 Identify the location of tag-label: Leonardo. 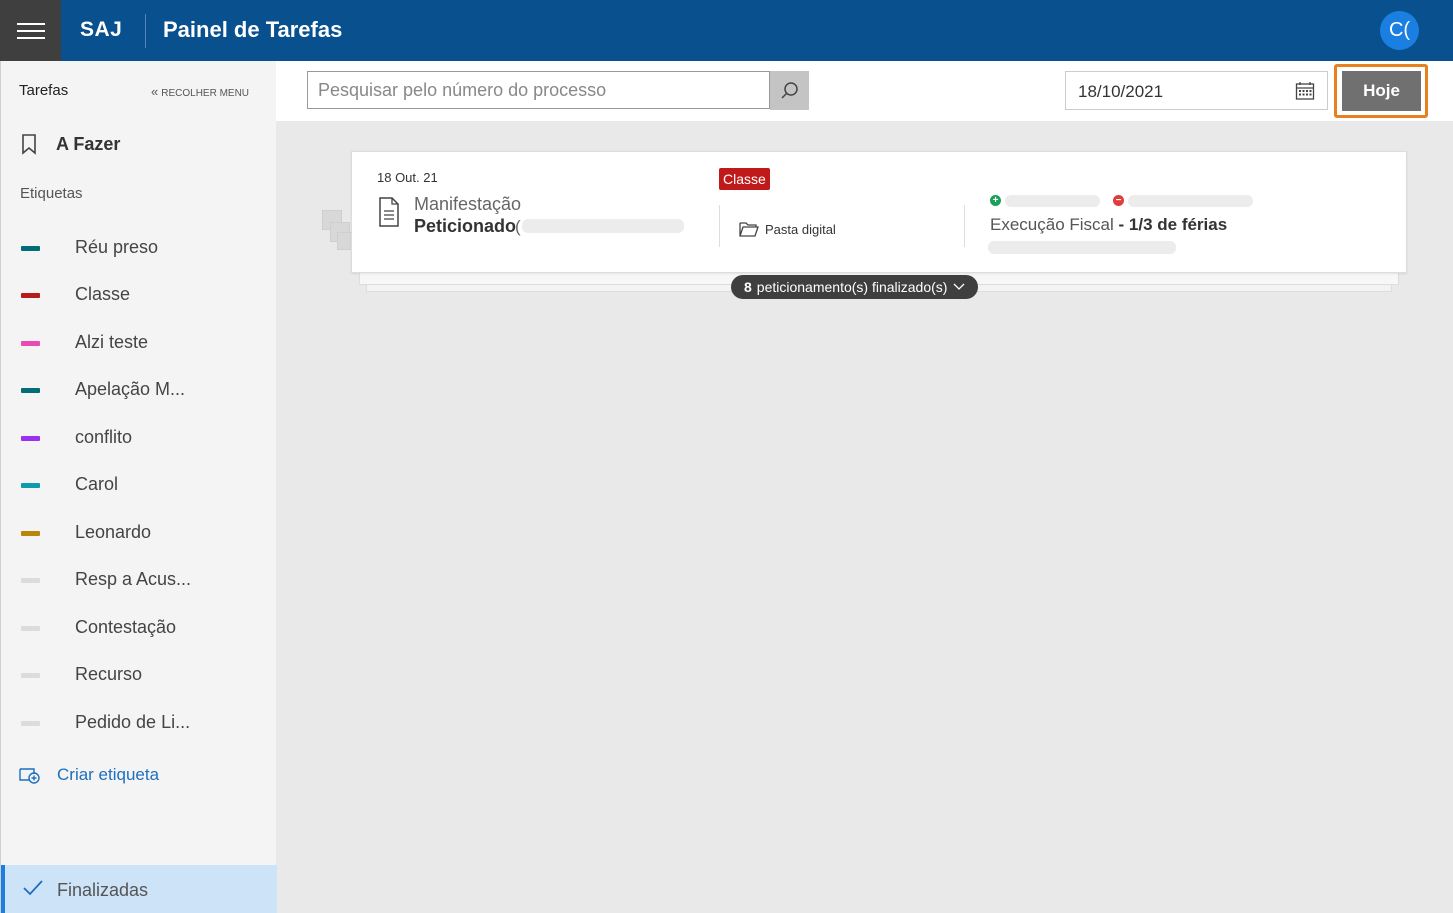
(113, 532).